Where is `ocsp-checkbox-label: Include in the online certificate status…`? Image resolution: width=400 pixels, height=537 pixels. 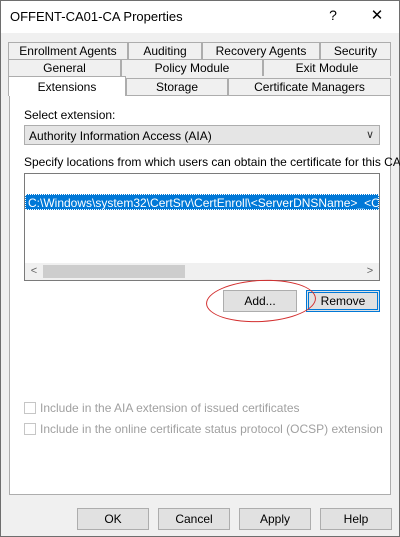 ocsp-checkbox-label: Include in the online certificate status… is located at coordinates (211, 429).